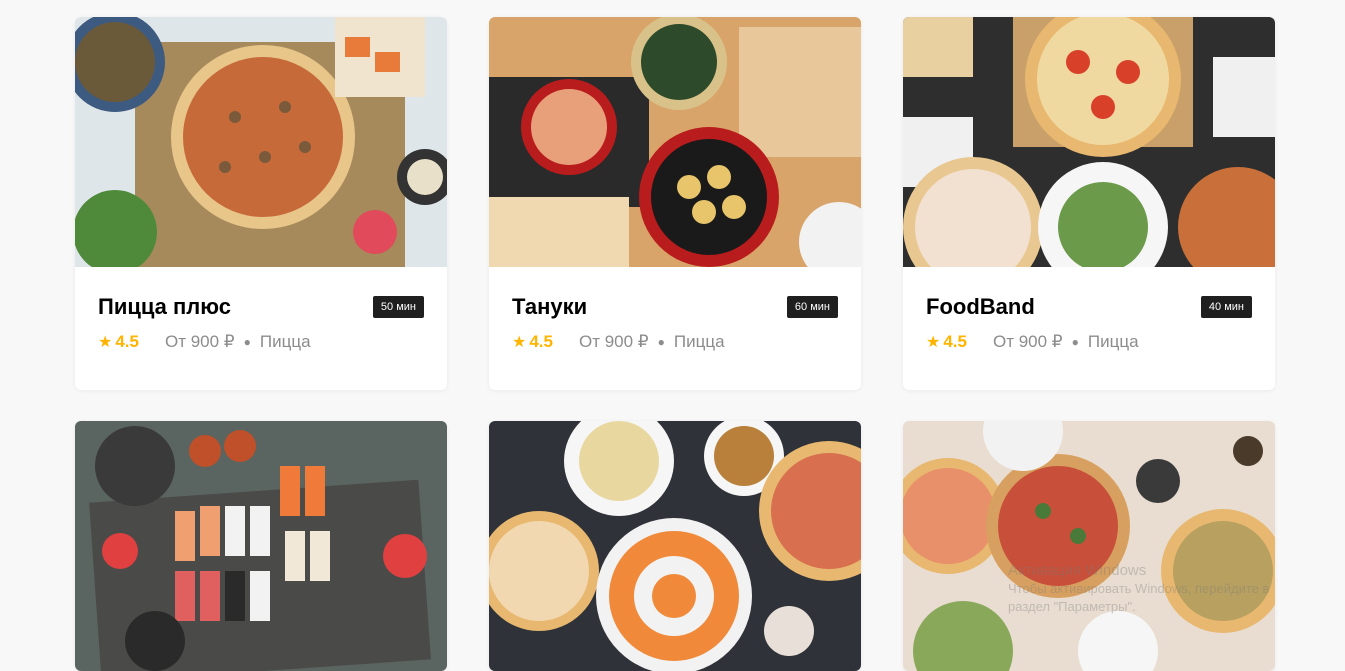 This screenshot has width=1345, height=671. What do you see at coordinates (550, 306) in the screenshot?
I see `restaurant-name: Тануки` at bounding box center [550, 306].